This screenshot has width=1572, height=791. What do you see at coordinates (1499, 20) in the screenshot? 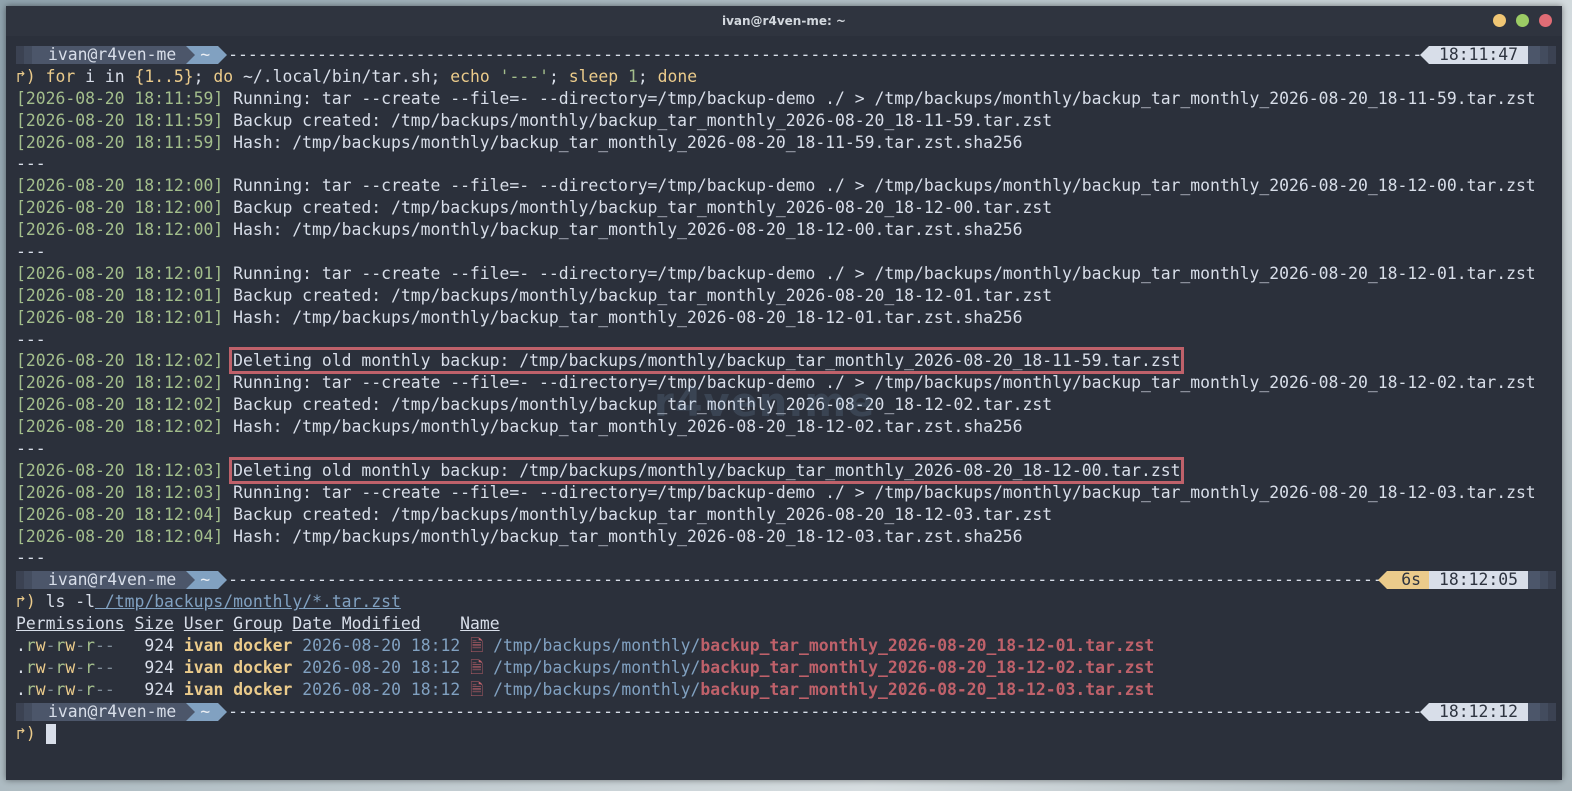
I see `minimize-button` at bounding box center [1499, 20].